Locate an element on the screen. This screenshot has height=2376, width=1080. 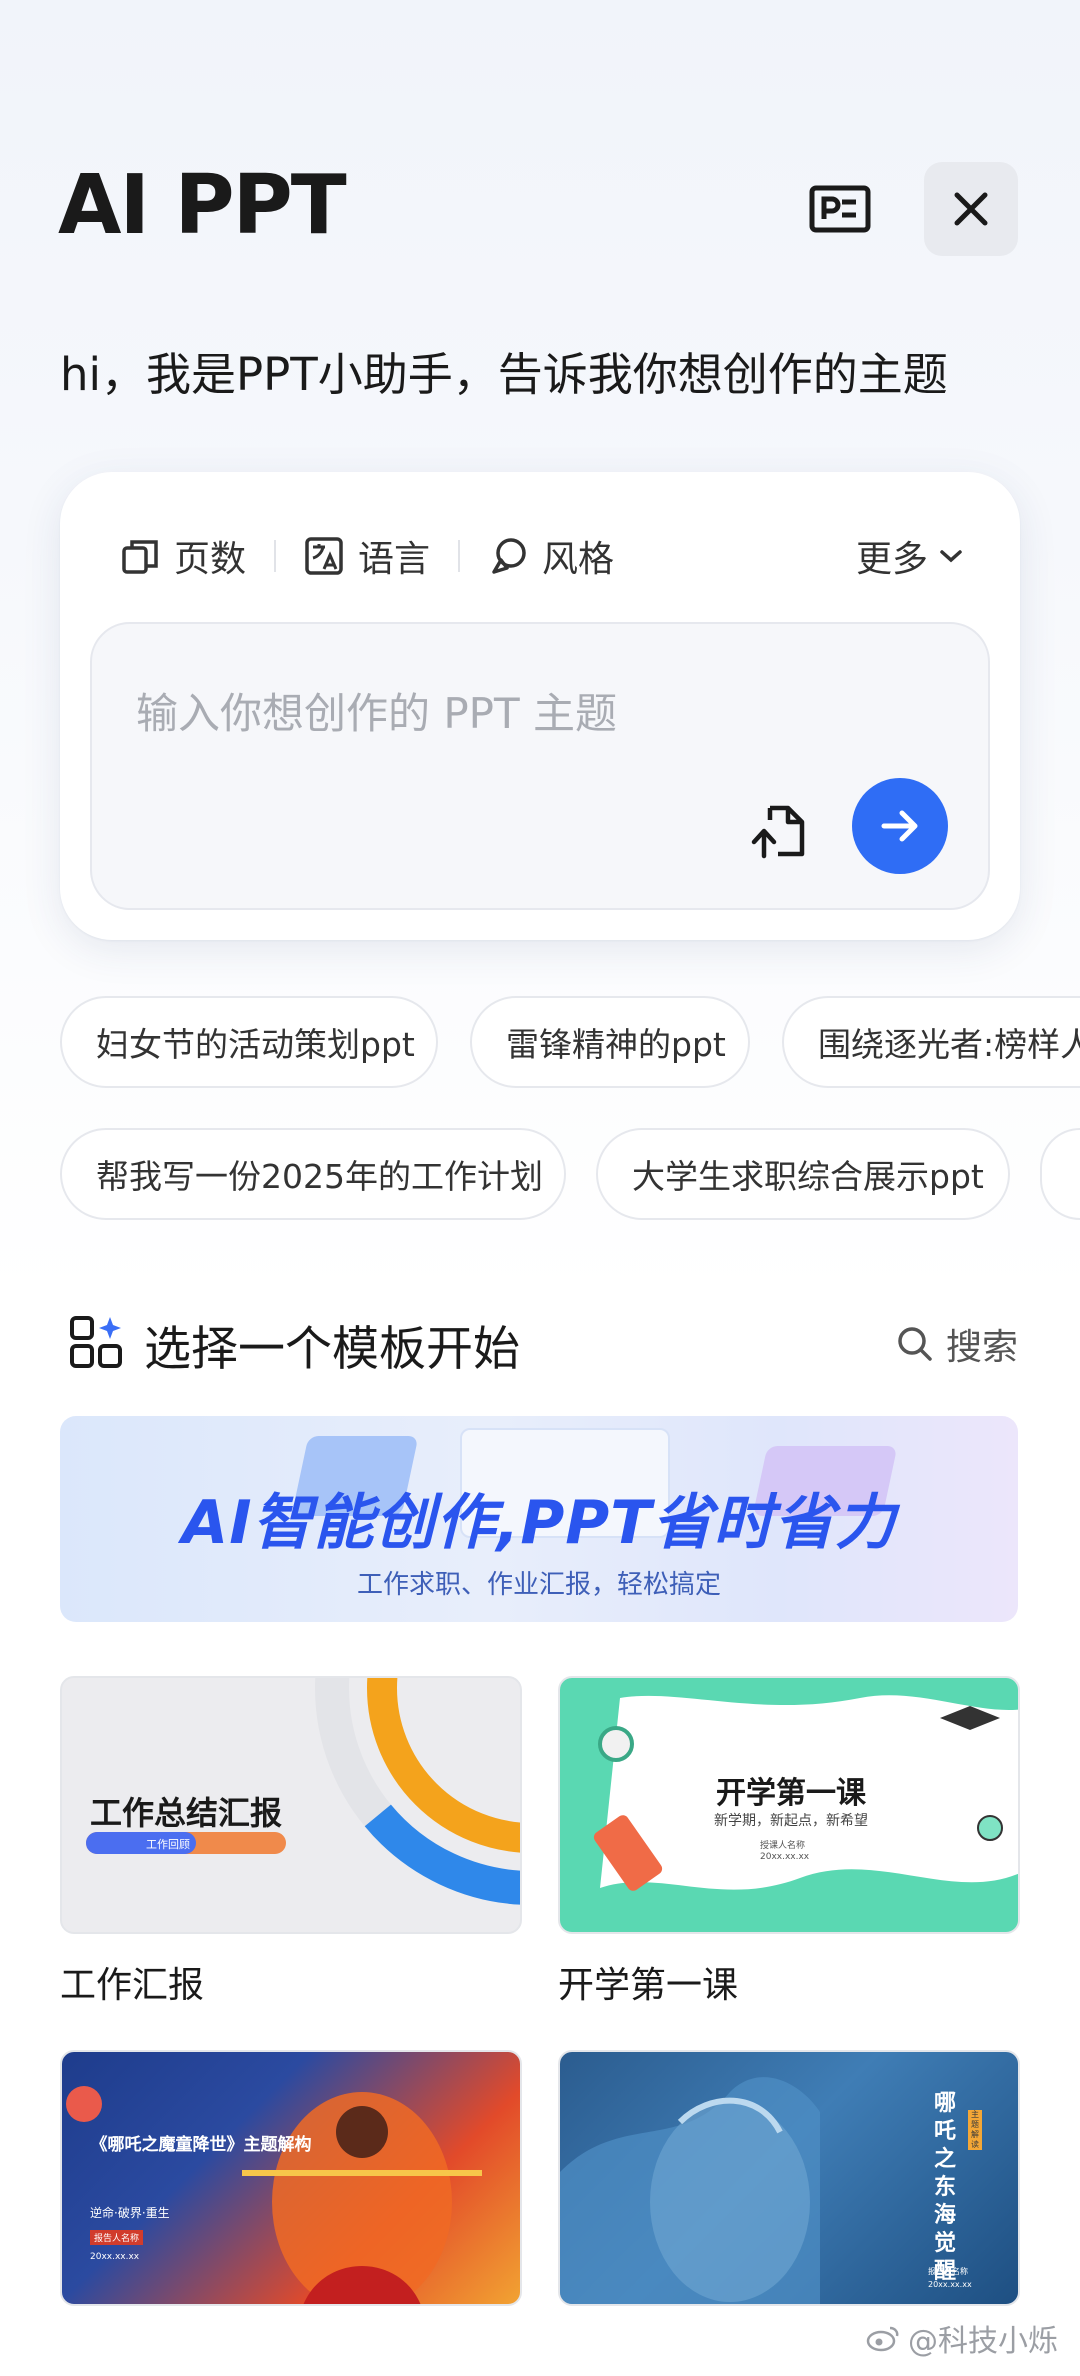
suggestion-chip-label: 大学生求职综合展示ppt is located at coordinates (808, 1176).